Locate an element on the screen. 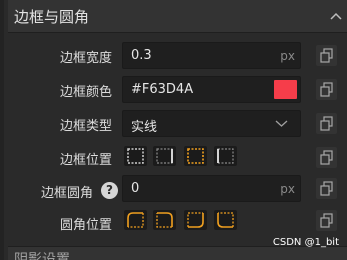 This screenshot has width=347, height=260. border-width-label: 边框宽度 is located at coordinates (85, 58).